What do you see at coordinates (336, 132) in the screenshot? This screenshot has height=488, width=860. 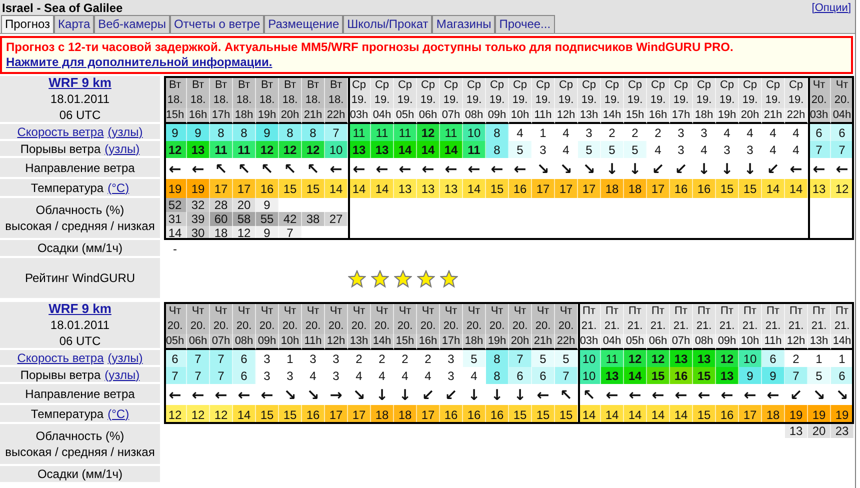 I see `wind-speed-cell: 7` at bounding box center [336, 132].